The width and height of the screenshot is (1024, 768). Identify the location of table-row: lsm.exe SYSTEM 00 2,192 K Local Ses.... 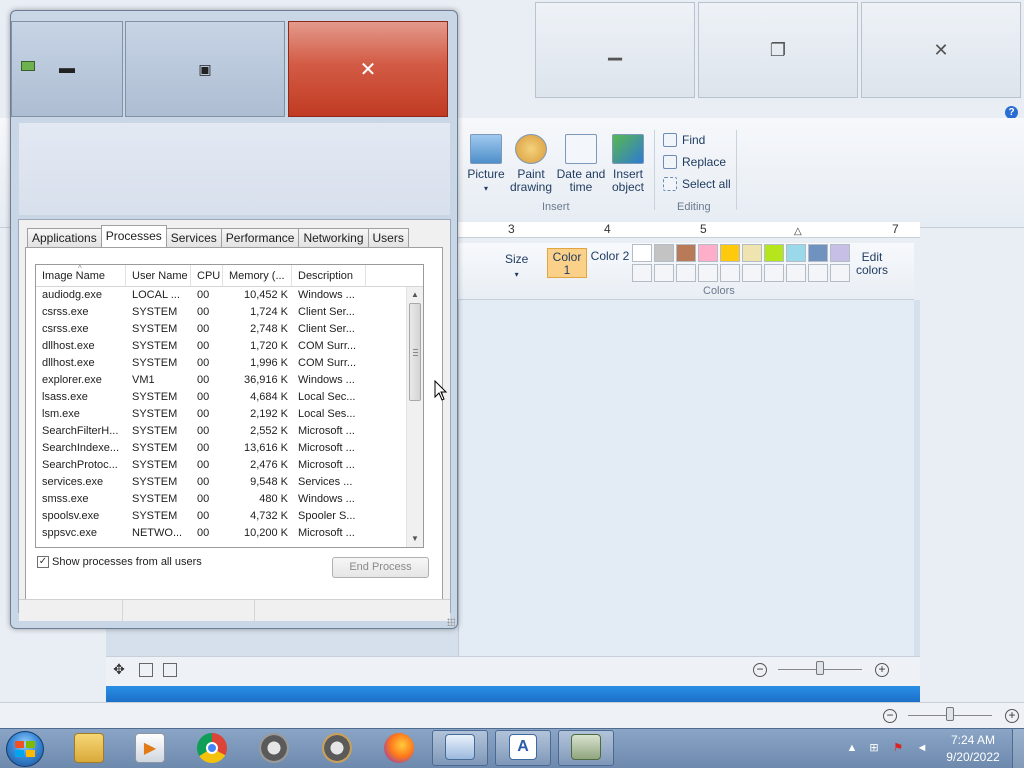
(229, 414).